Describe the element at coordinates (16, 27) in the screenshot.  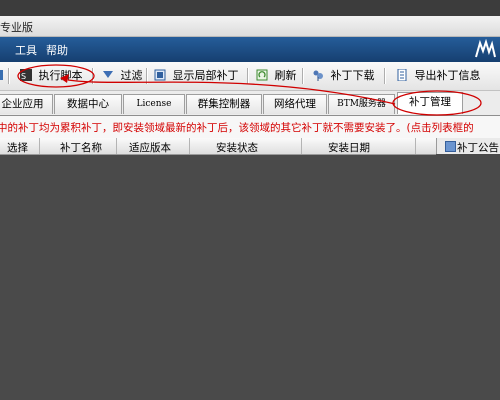
I see `window-title: 专业版` at that location.